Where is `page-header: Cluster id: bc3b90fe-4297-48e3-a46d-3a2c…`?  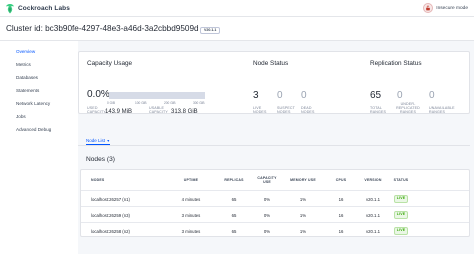 page-header: Cluster id: bc3b90fe-4297-48e3-a46d-3a2c… is located at coordinates (237, 29).